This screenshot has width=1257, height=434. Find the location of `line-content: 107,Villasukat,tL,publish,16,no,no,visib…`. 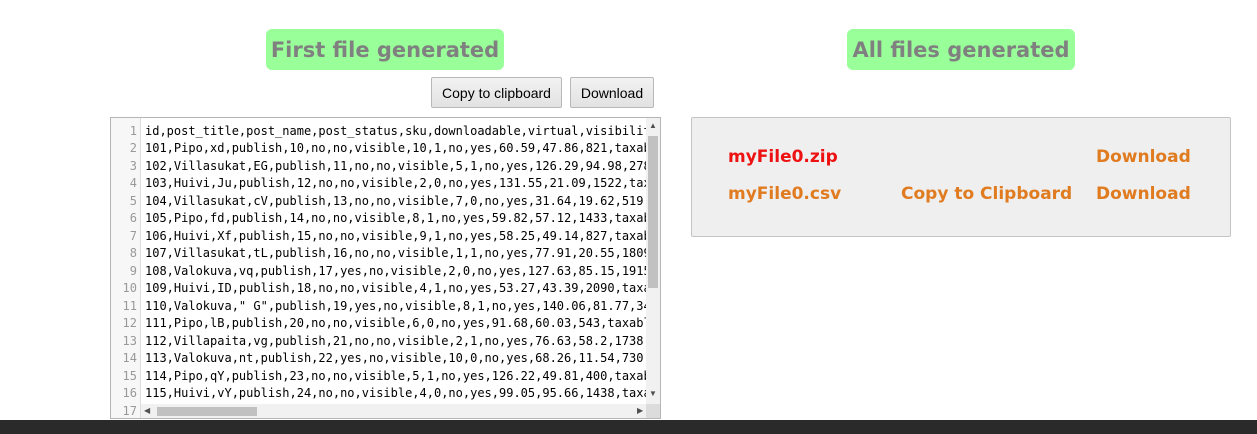

line-content: 107,Villasukat,tL,publish,16,no,no,visib… is located at coordinates (396, 253).